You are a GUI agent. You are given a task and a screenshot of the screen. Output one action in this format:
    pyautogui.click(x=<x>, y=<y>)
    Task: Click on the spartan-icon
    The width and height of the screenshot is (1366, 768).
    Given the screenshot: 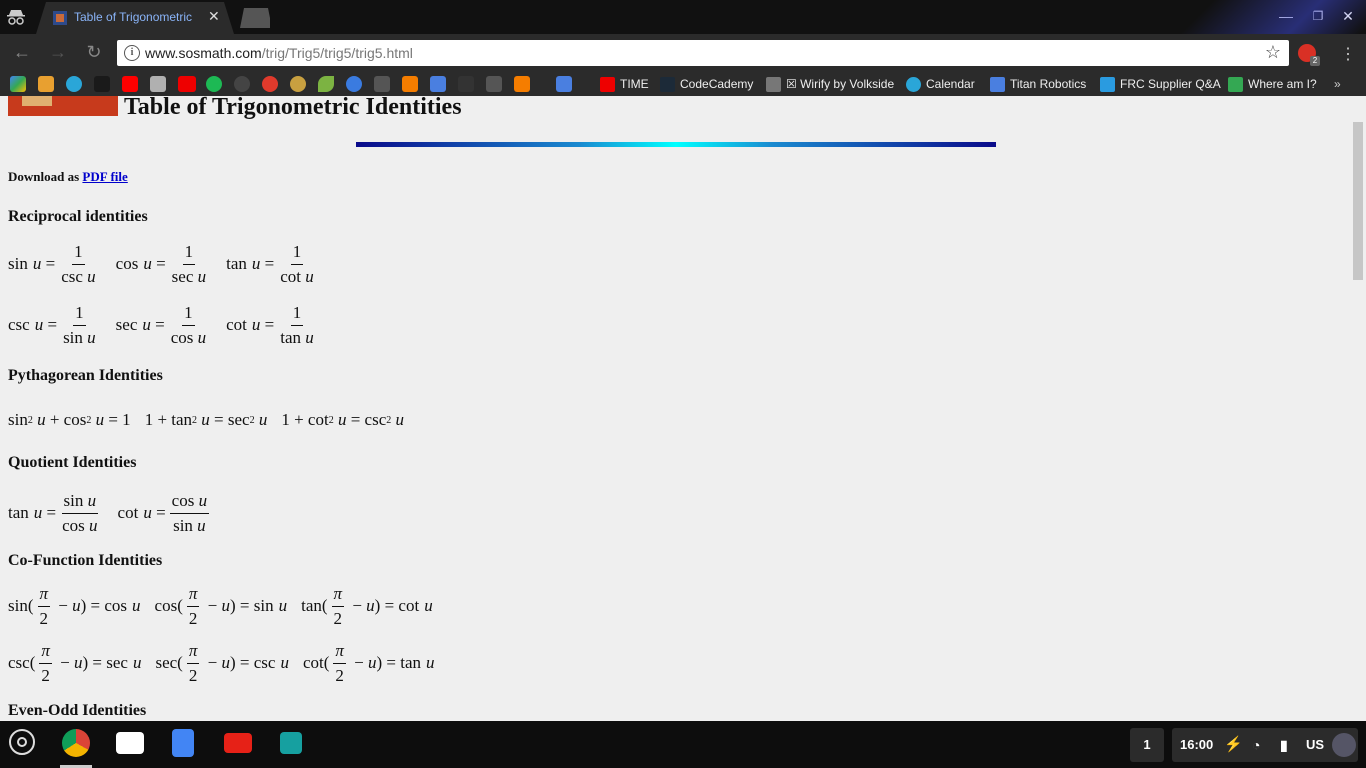 What is the action you would take?
    pyautogui.click(x=74, y=84)
    